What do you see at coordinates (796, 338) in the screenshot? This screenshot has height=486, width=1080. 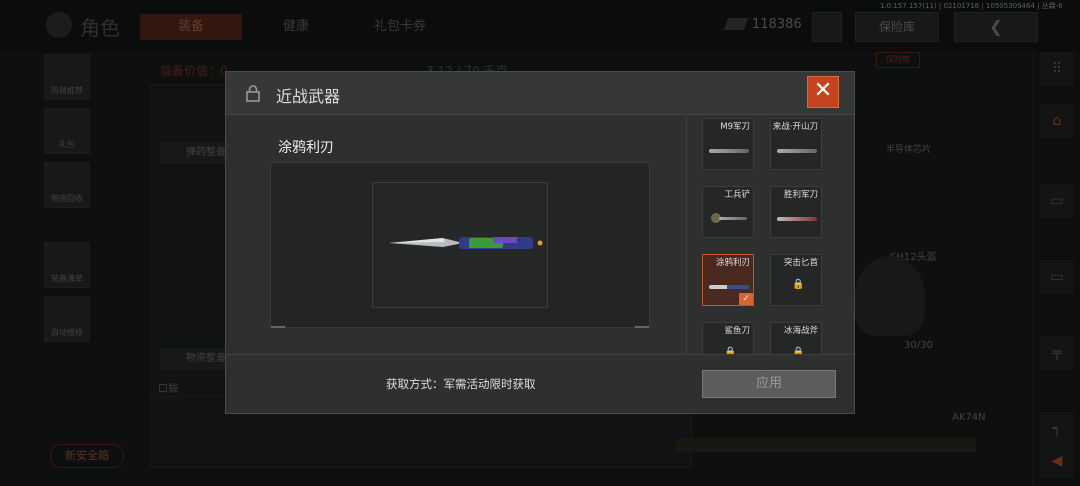 I see `weapon-item: 冰海战斧 🔒` at bounding box center [796, 338].